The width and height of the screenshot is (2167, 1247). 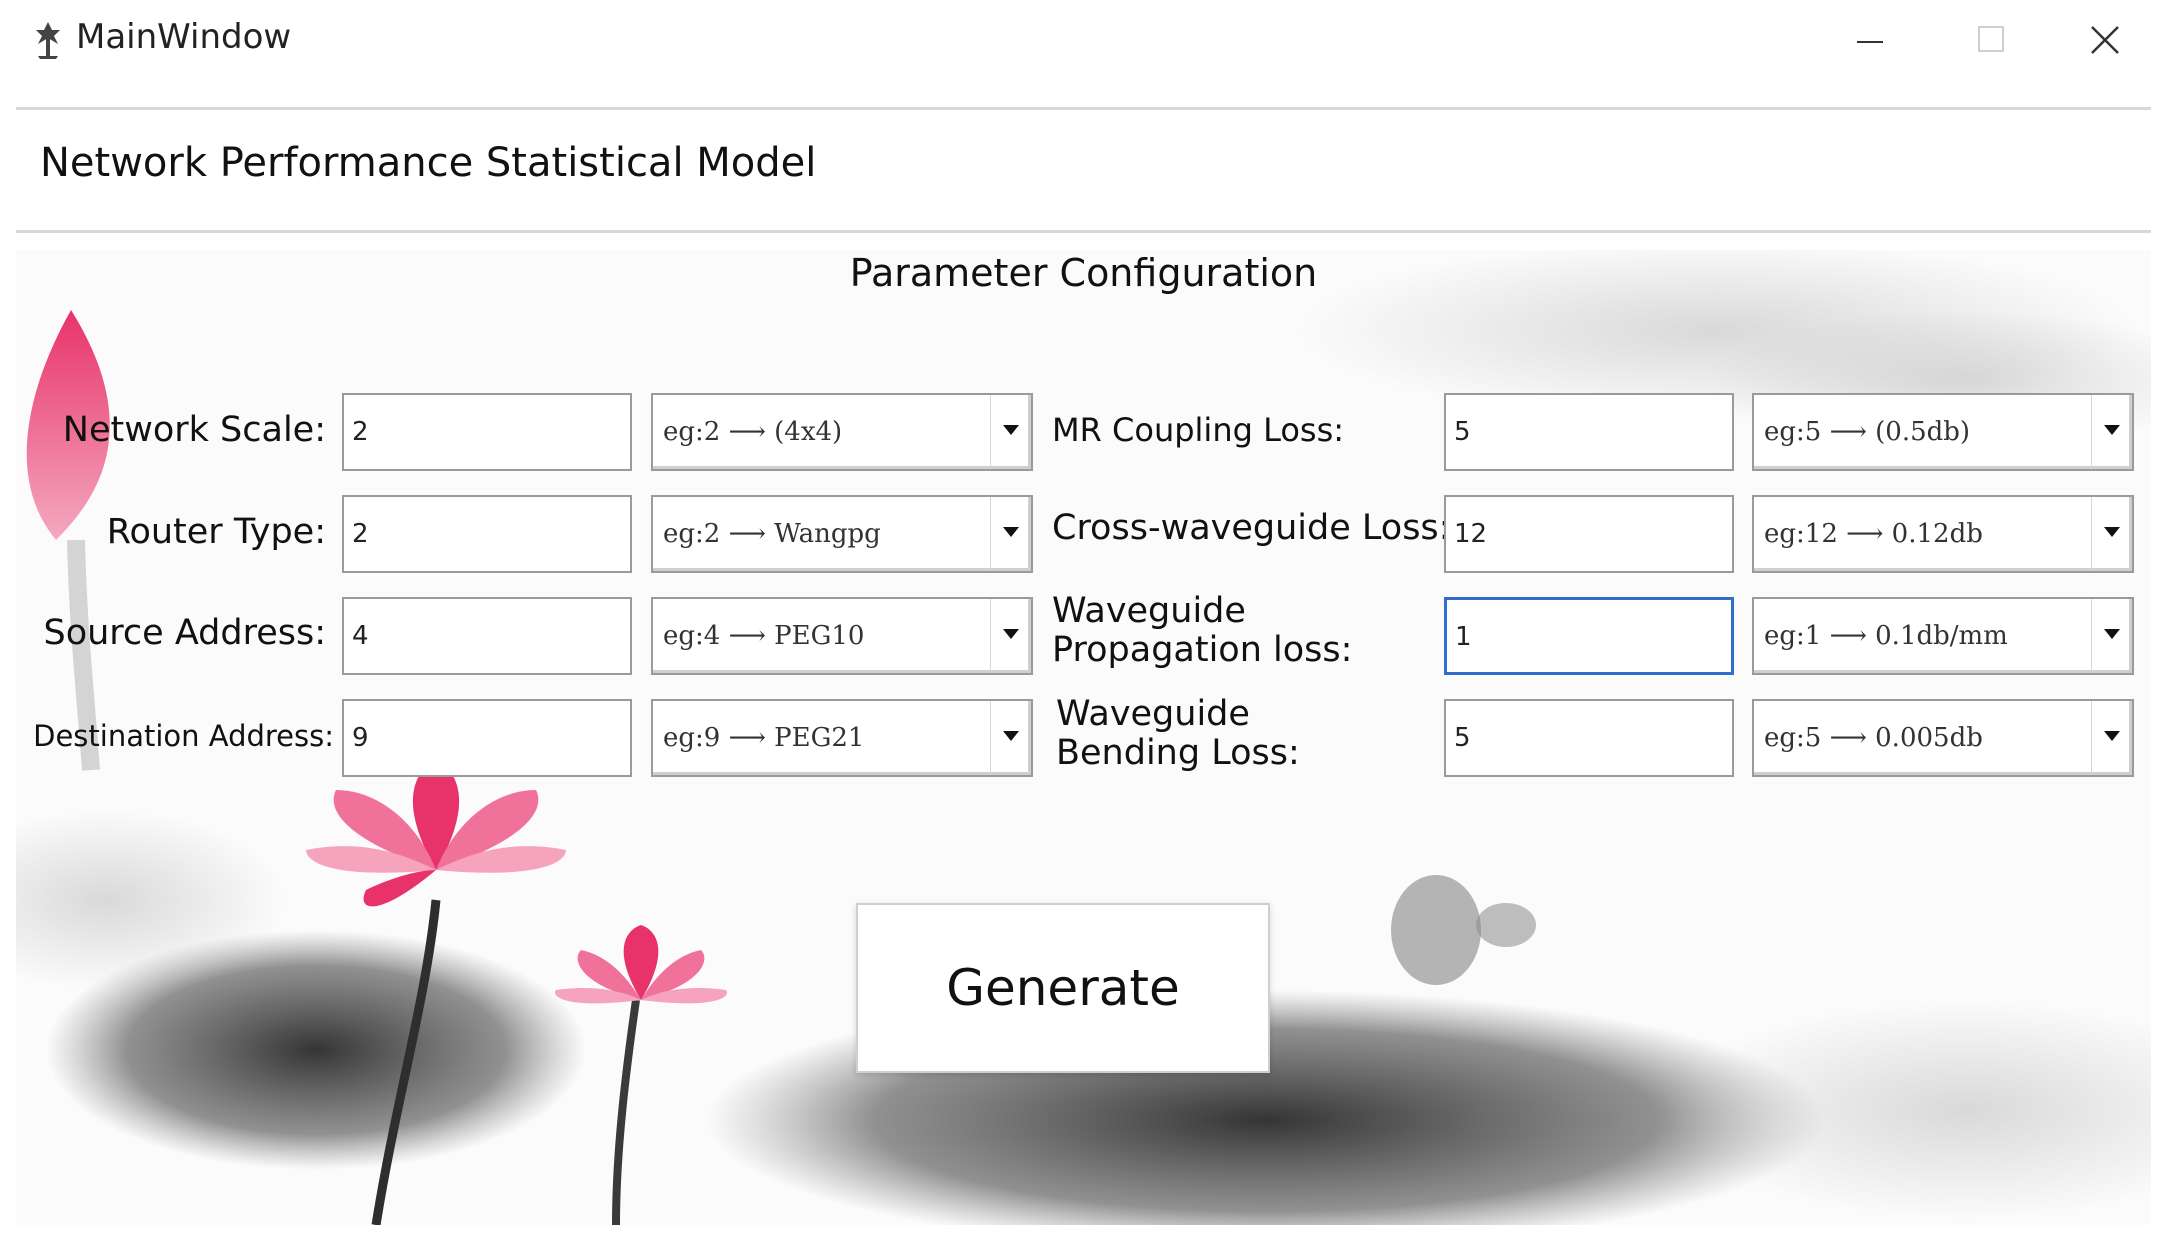 What do you see at coordinates (428, 163) in the screenshot?
I see `page-title: Network Performance Statistical Model` at bounding box center [428, 163].